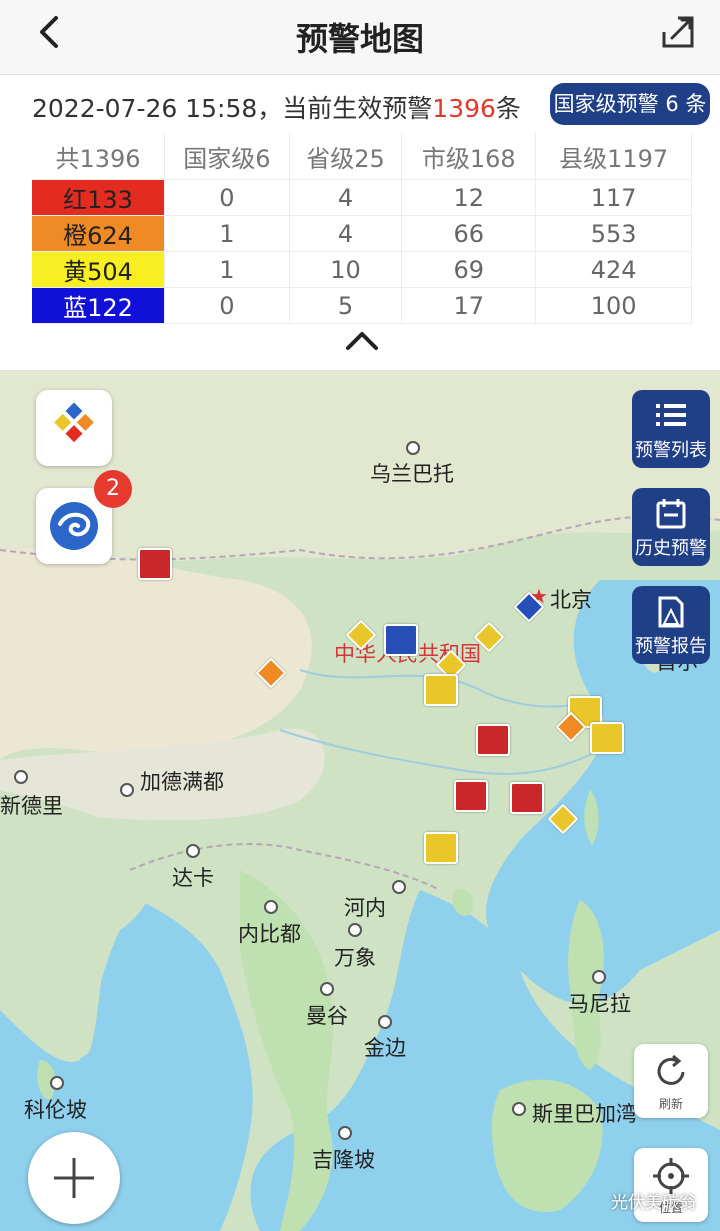 Image resolution: width=720 pixels, height=1231 pixels. I want to click on share-button, so click(678, 32).